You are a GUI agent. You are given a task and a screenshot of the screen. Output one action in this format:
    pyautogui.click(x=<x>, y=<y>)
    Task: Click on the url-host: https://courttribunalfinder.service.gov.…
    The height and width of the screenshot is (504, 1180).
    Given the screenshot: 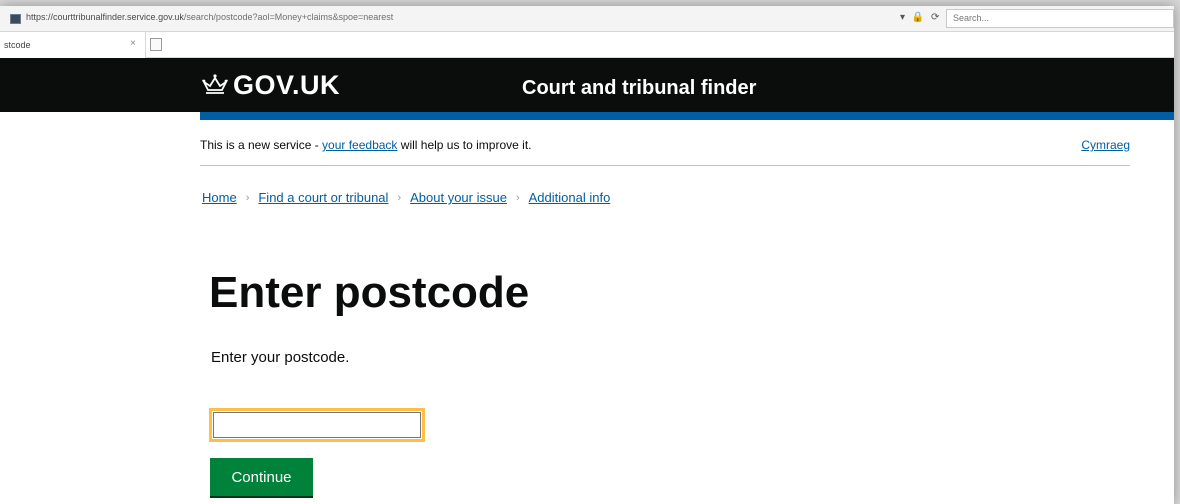 What is the action you would take?
    pyautogui.click(x=105, y=17)
    